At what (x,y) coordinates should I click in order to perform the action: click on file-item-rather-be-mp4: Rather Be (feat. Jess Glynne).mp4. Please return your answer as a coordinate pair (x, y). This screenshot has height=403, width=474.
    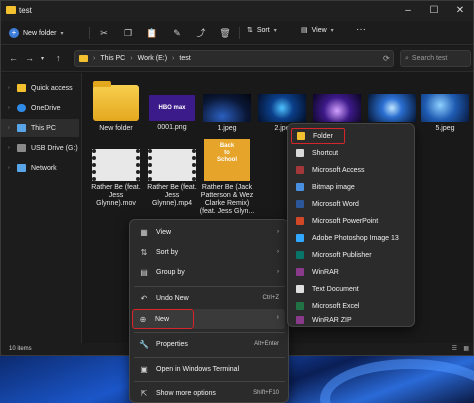
    Looking at the image, I should click on (172, 178).